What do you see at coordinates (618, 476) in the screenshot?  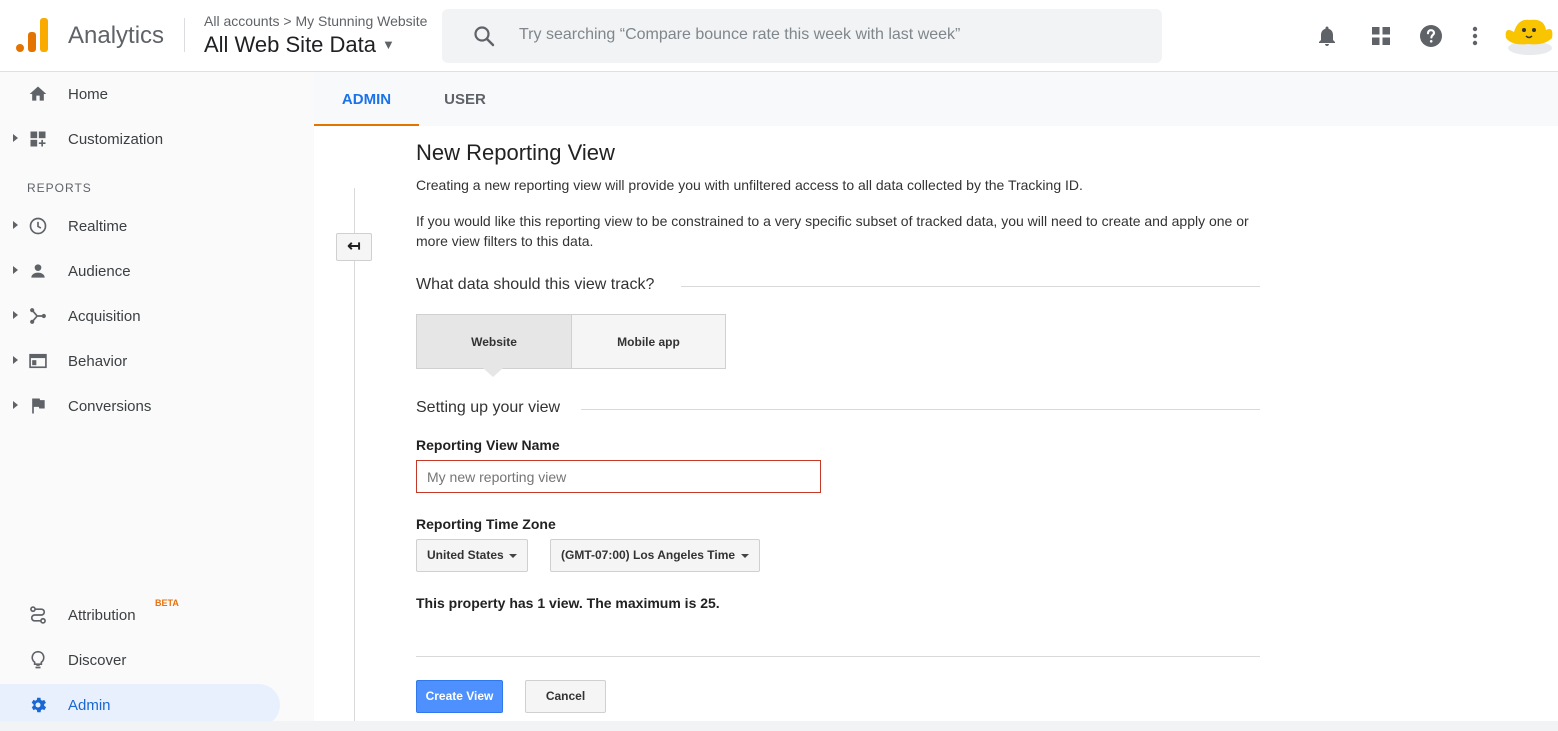 I see `view-name-input` at bounding box center [618, 476].